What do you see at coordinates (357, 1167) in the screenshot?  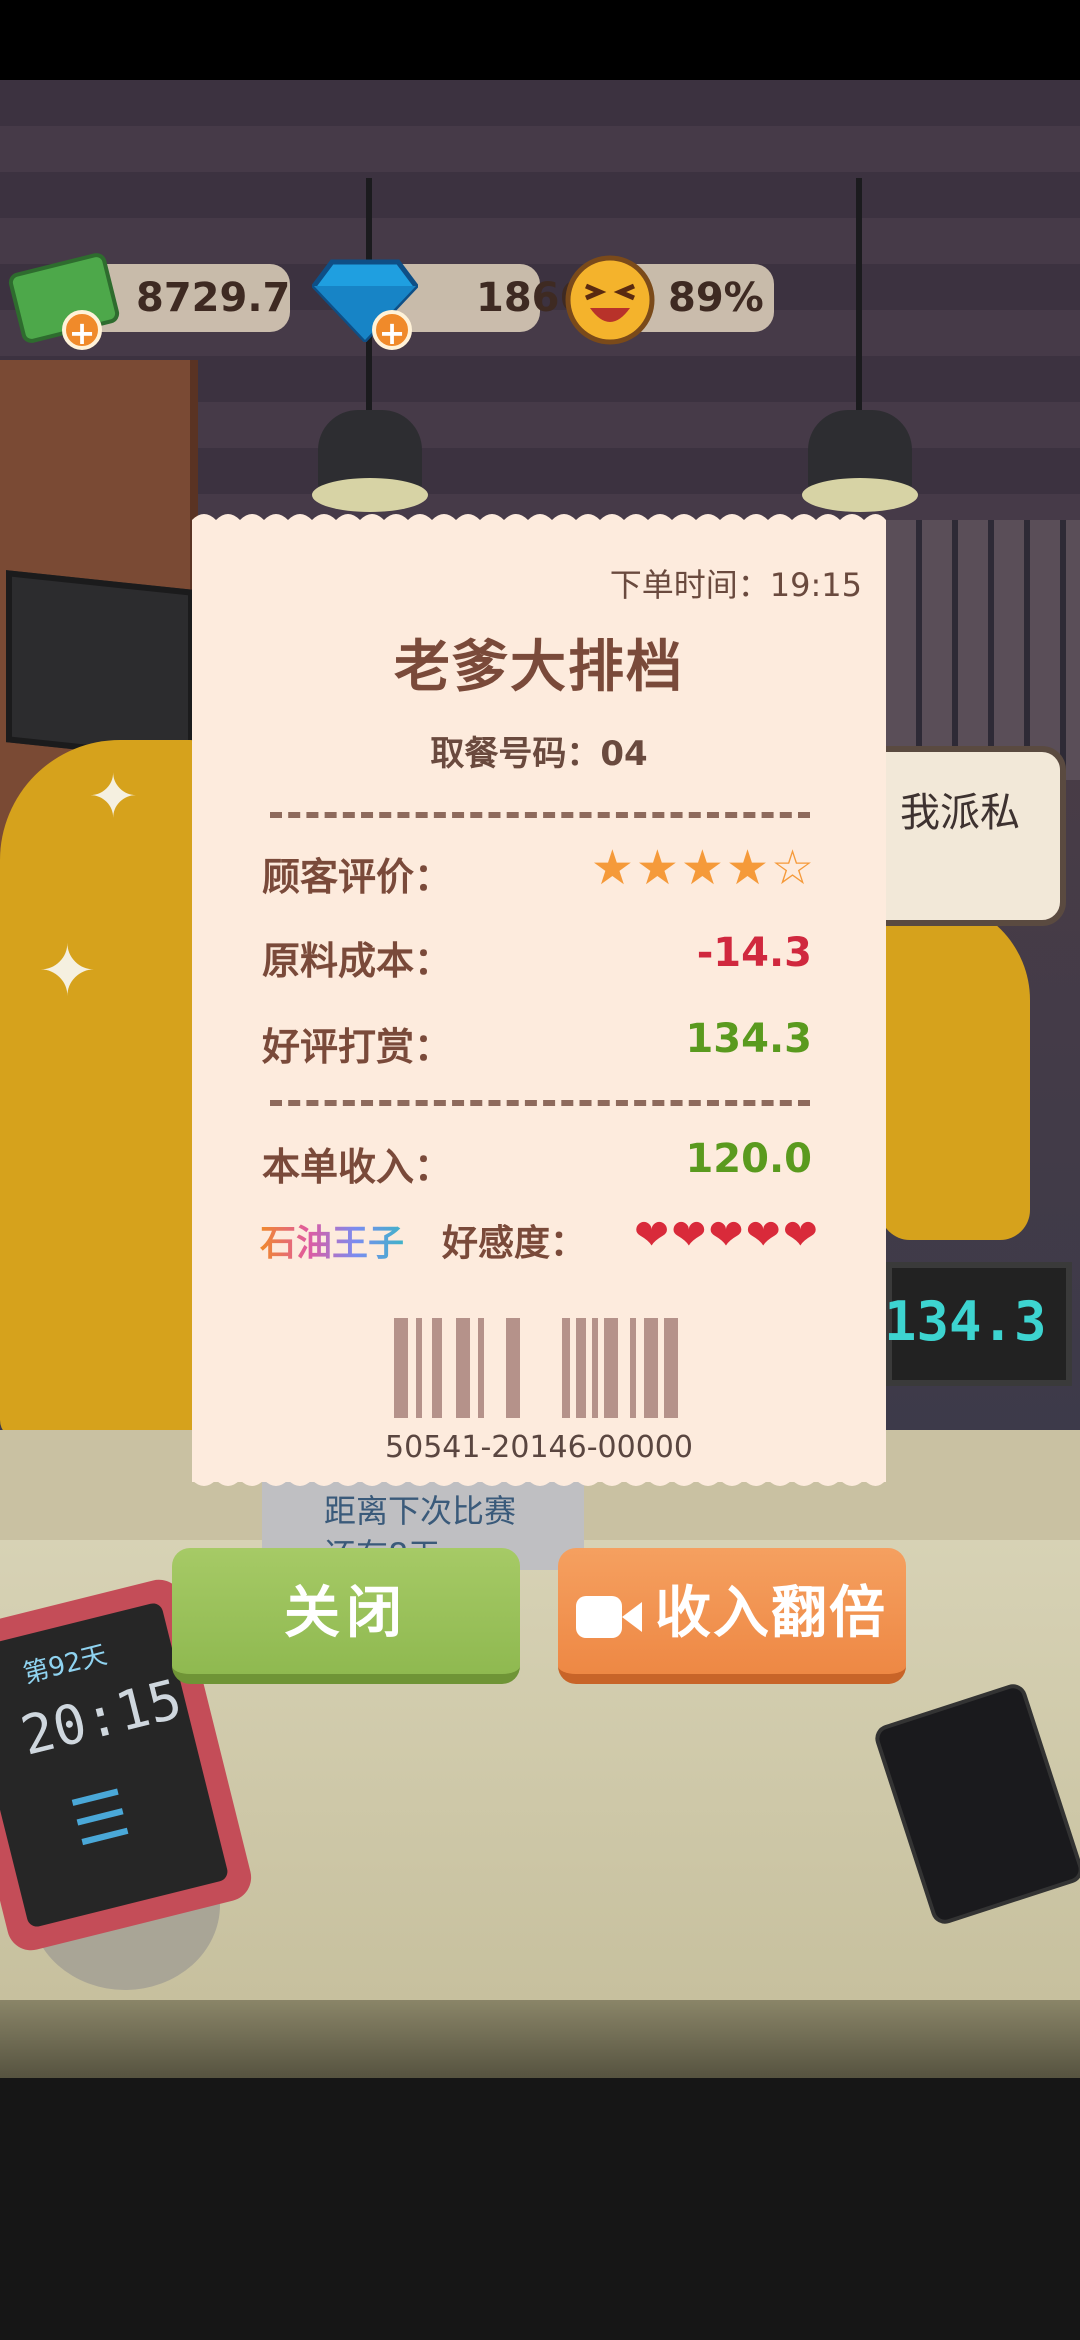 I see `income-label: 本单收入：` at bounding box center [357, 1167].